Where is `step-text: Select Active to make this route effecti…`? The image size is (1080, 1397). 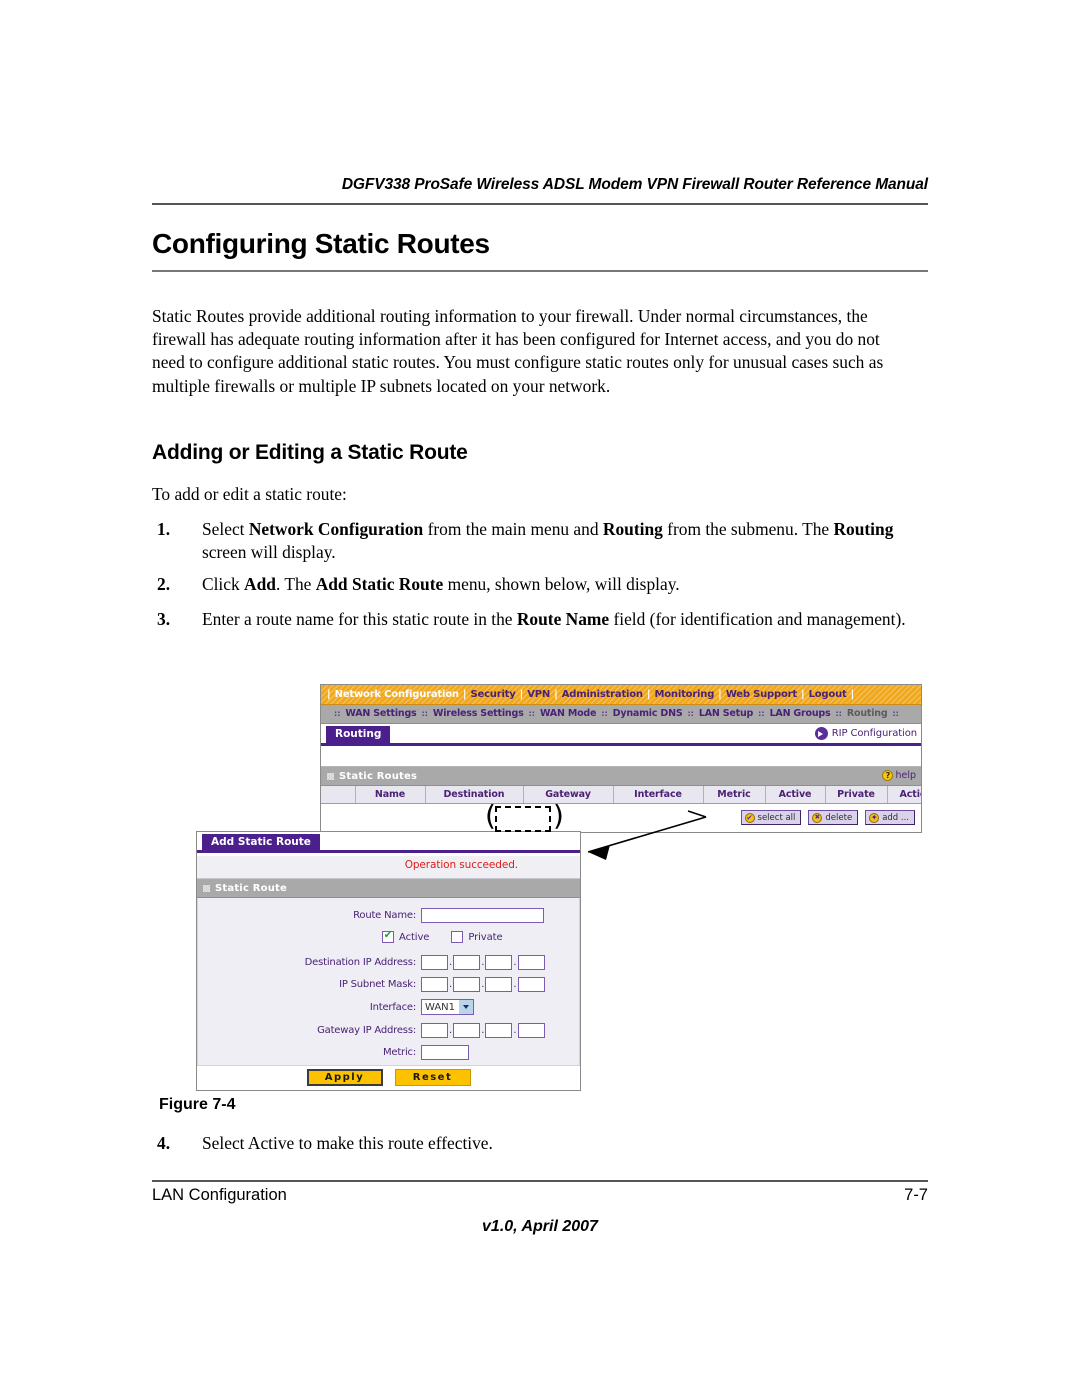
step-text: Select Active to make this route effecti… is located at coordinates (559, 1143).